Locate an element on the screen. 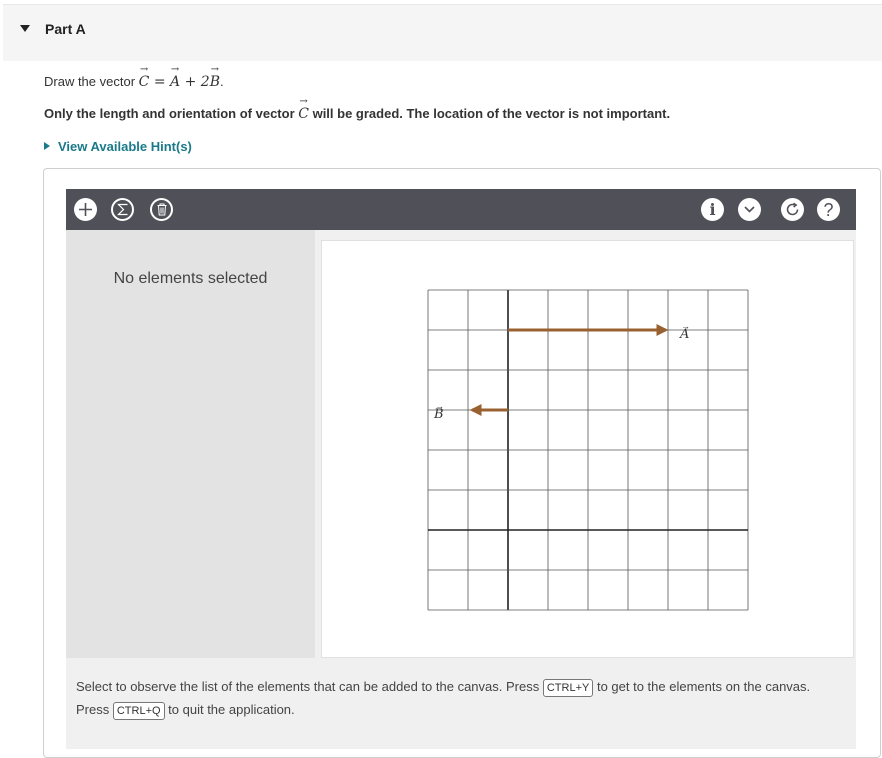  vector-a-symbol: A is located at coordinates (175, 77).